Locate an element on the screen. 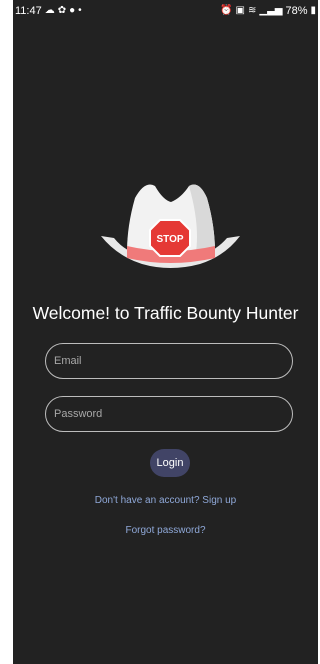 The height and width of the screenshot is (664, 320). battery-icon: ▮ is located at coordinates (313, 10).